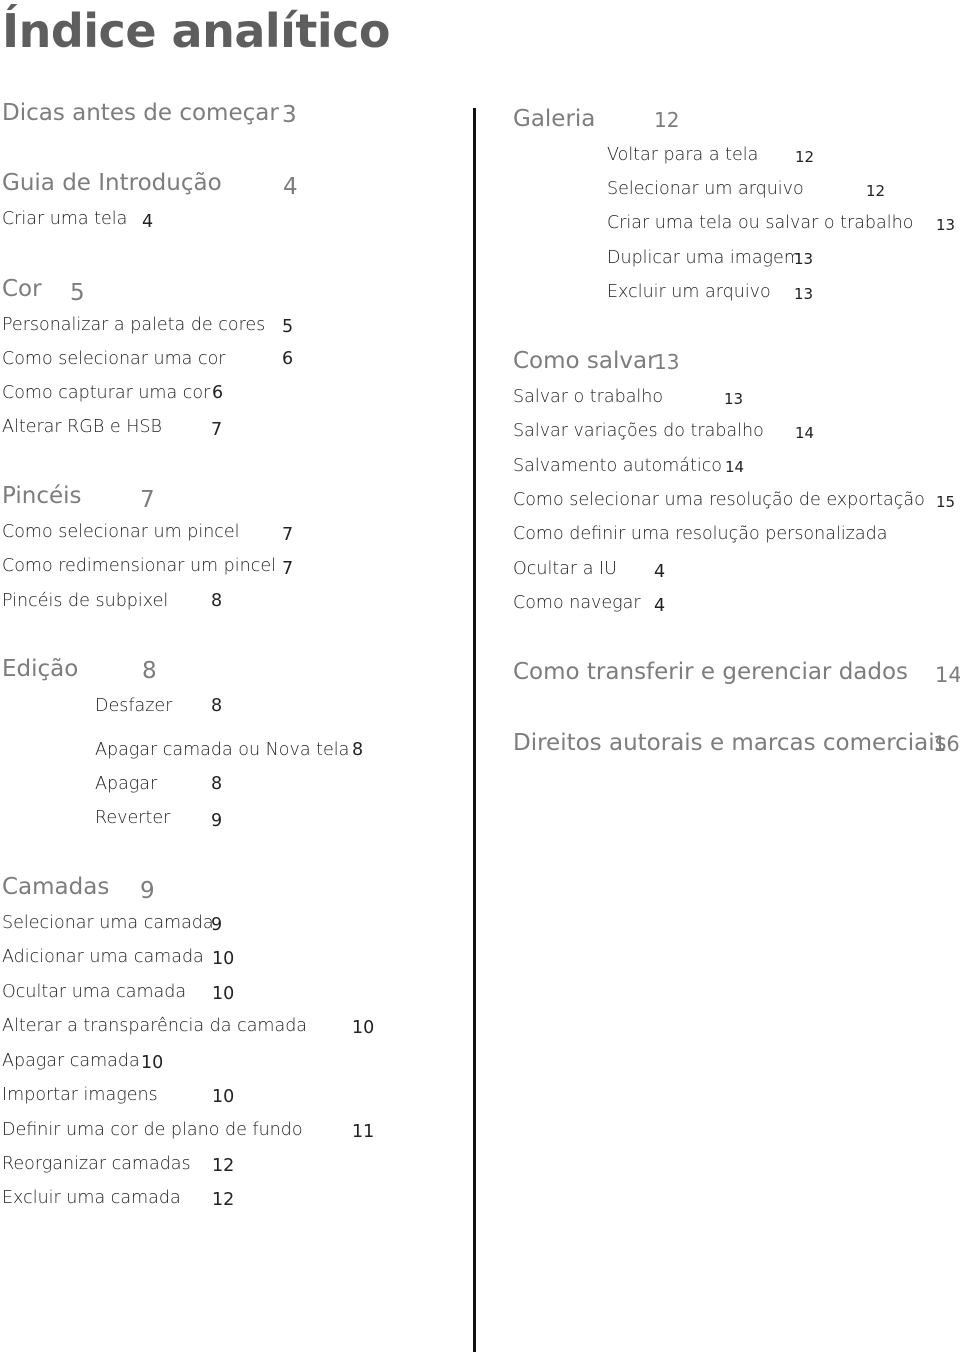 This screenshot has height=1352, width=960. What do you see at coordinates (667, 120) in the screenshot?
I see `section-page: 12` at bounding box center [667, 120].